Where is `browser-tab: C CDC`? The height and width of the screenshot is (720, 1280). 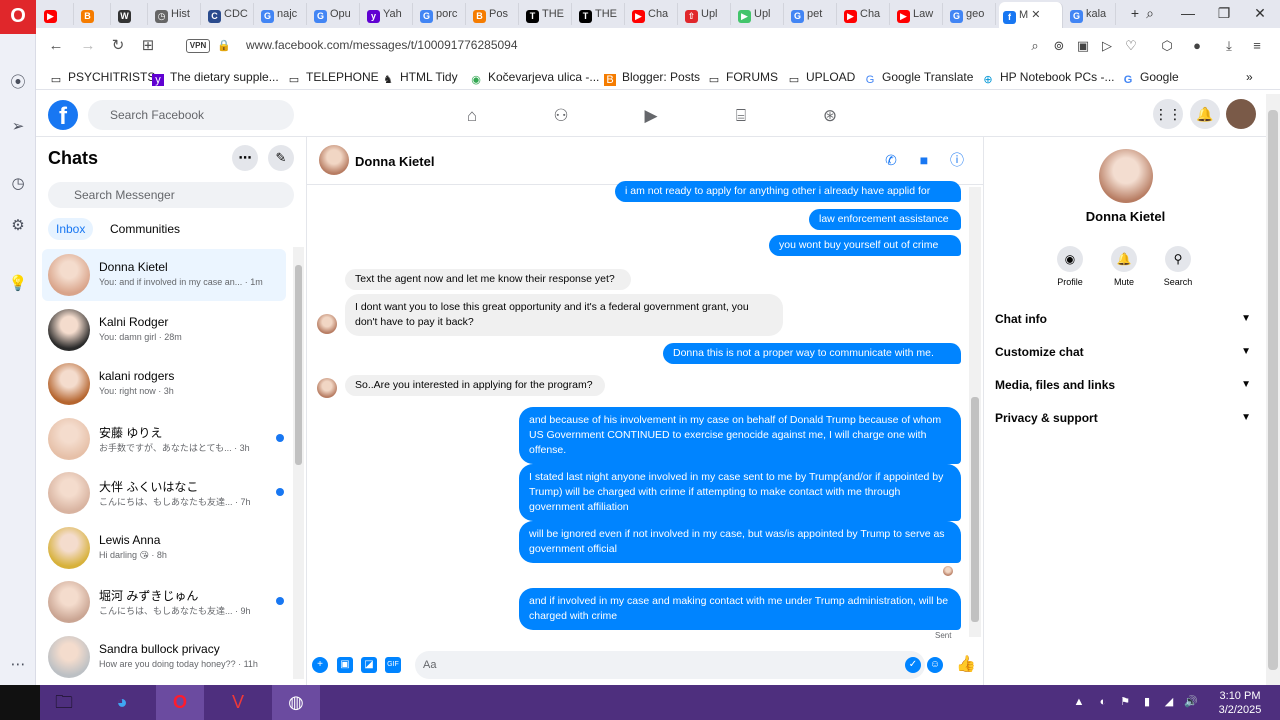 browser-tab: C CDC is located at coordinates (229, 14).